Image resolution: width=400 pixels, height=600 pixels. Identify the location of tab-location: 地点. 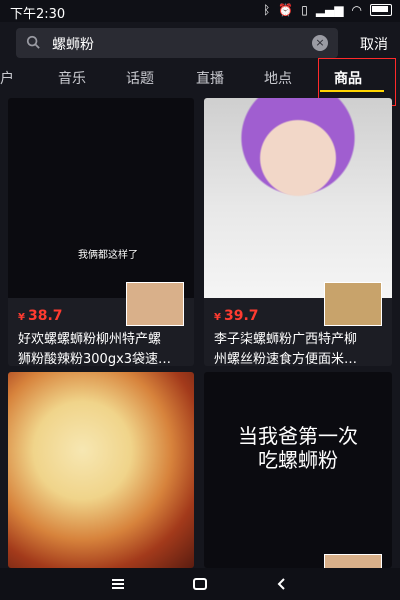
(278, 78).